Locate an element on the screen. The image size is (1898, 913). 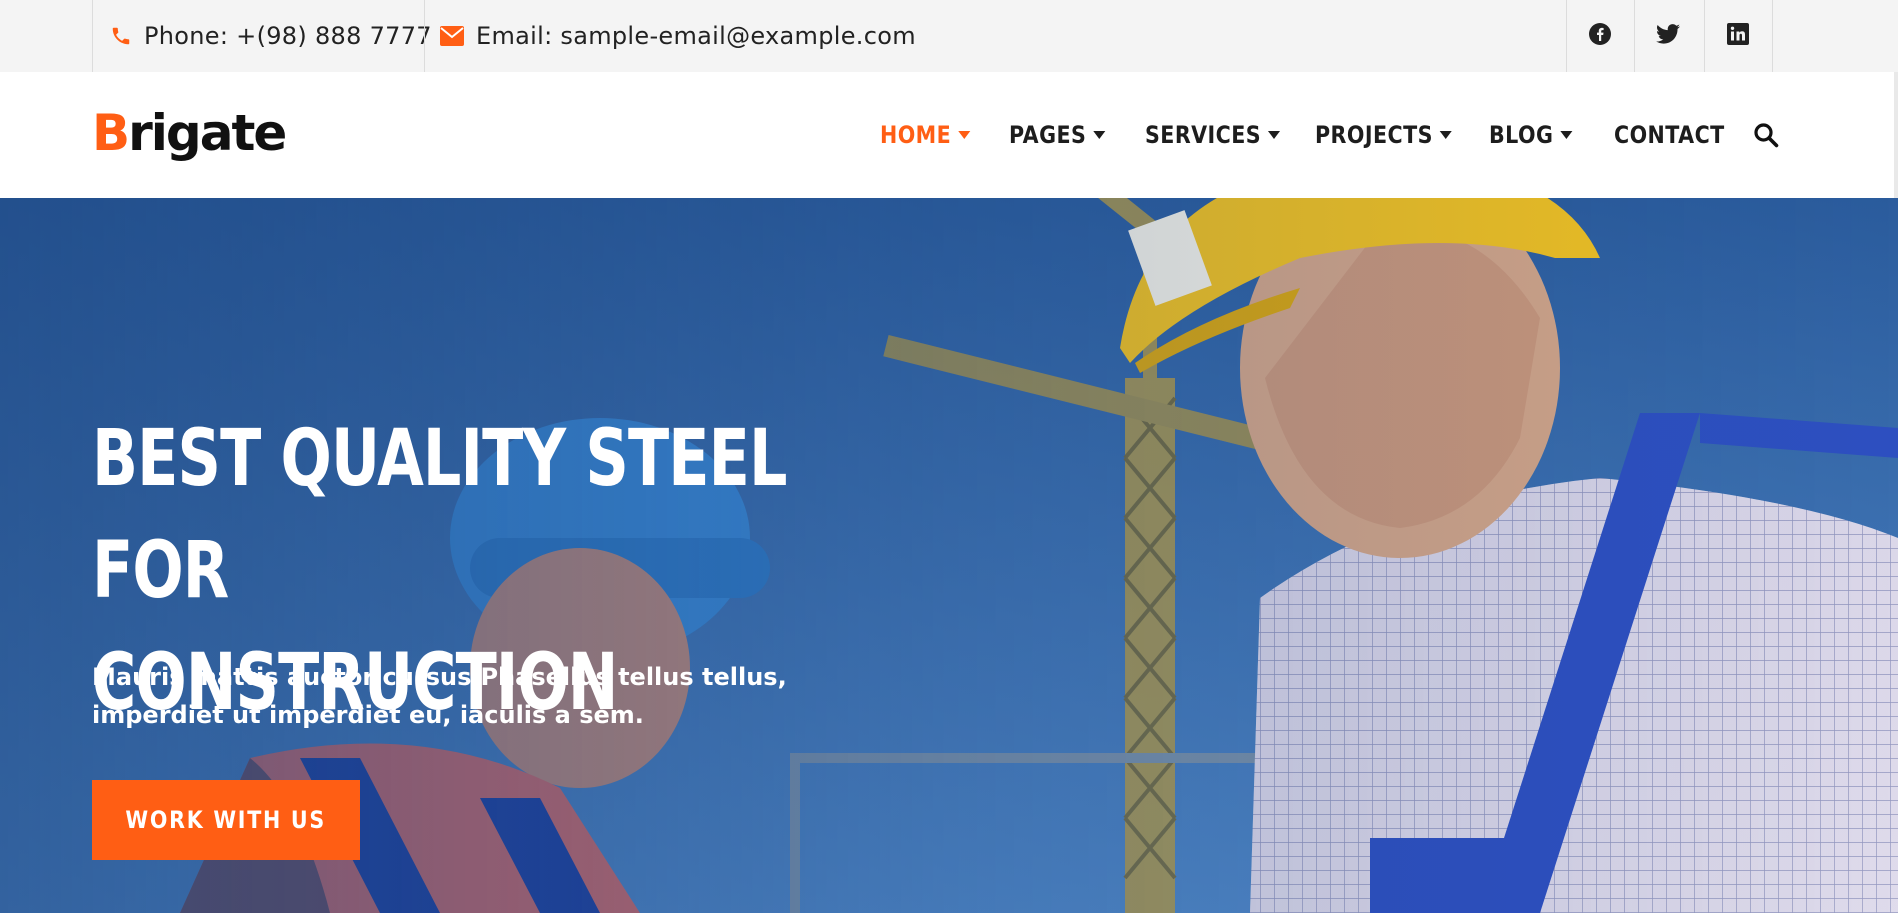
nav-label: CONTACT is located at coordinates (1669, 135).